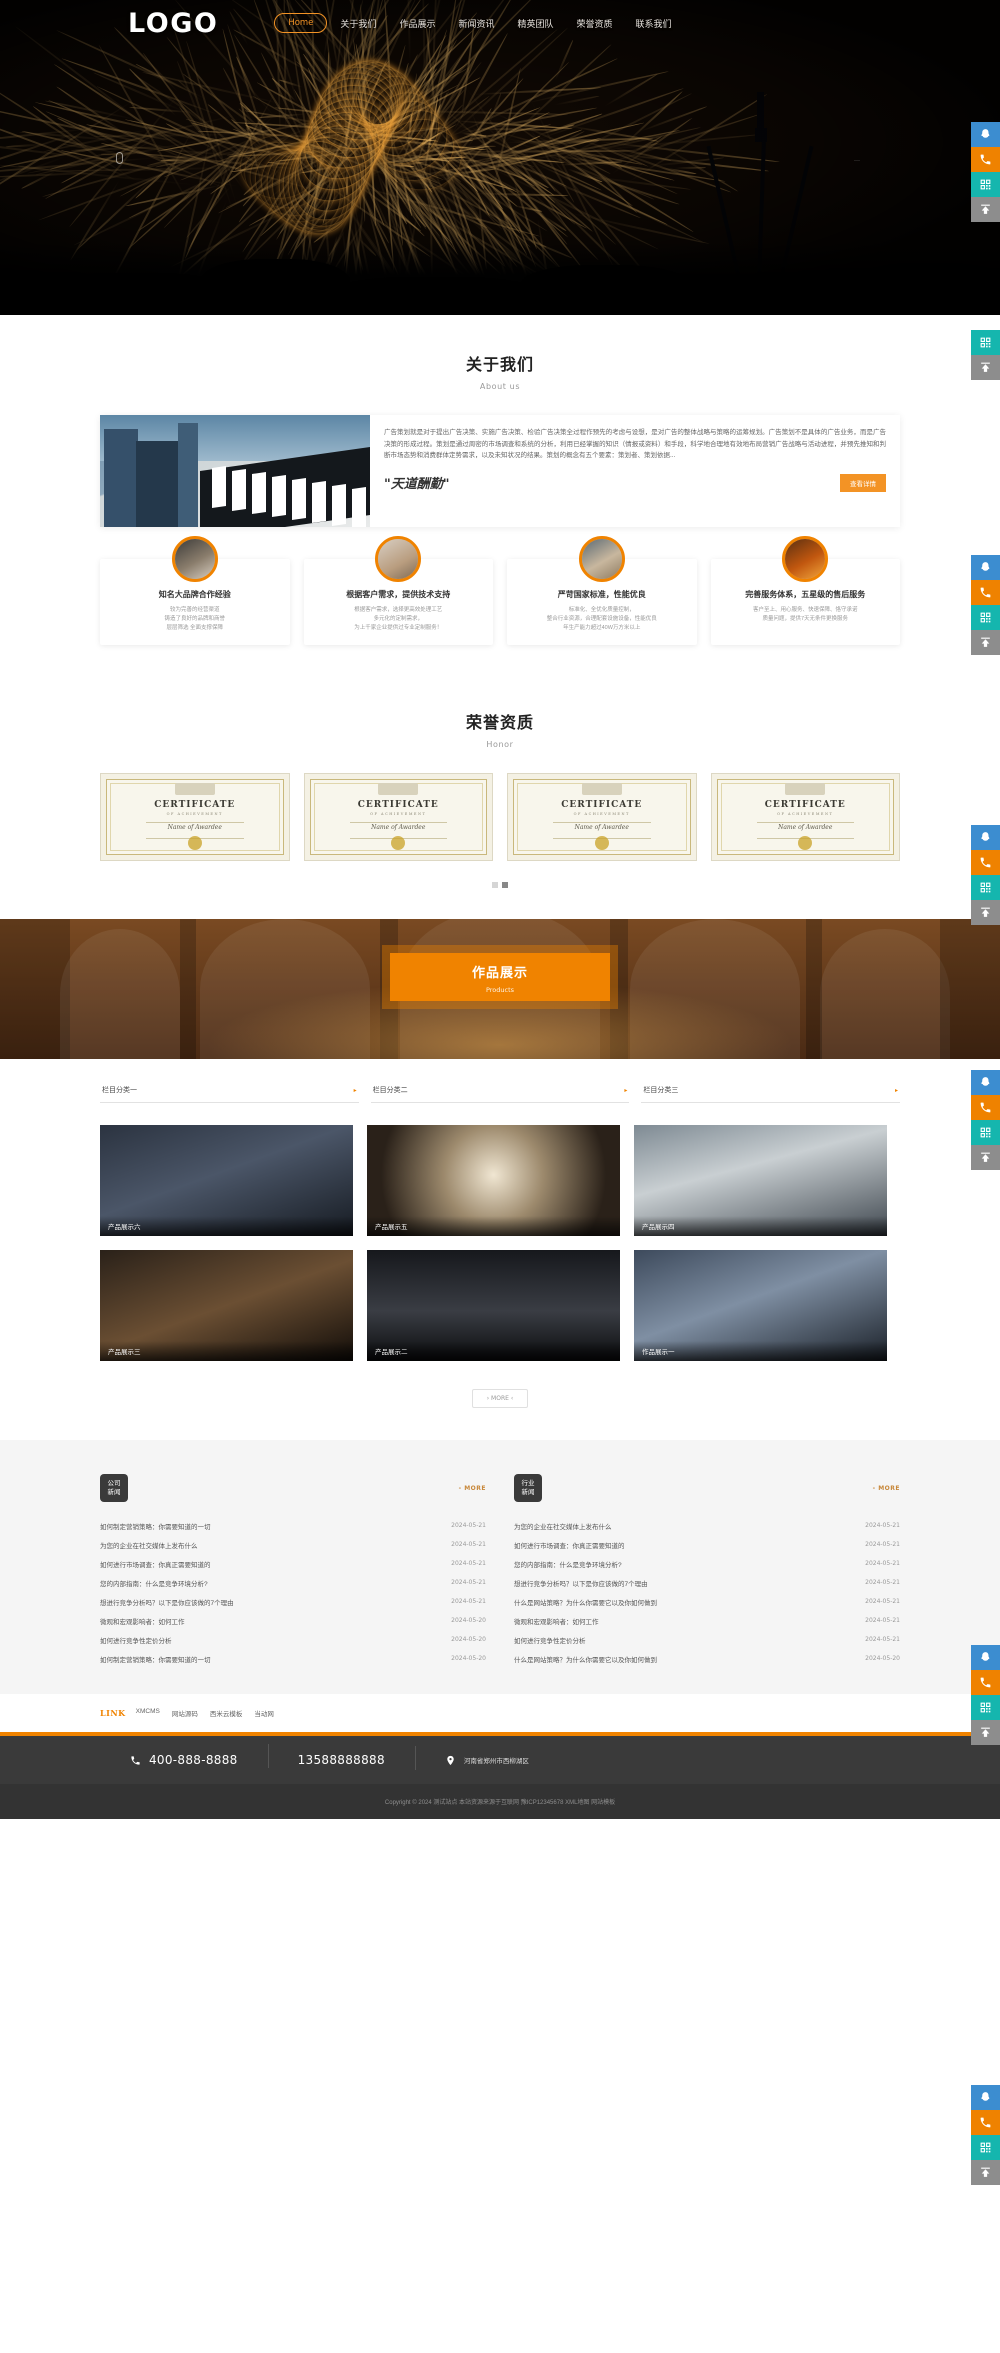  Describe the element at coordinates (226, 1713) in the screenshot. I see `friendly-link-2: 西米云模板` at that location.